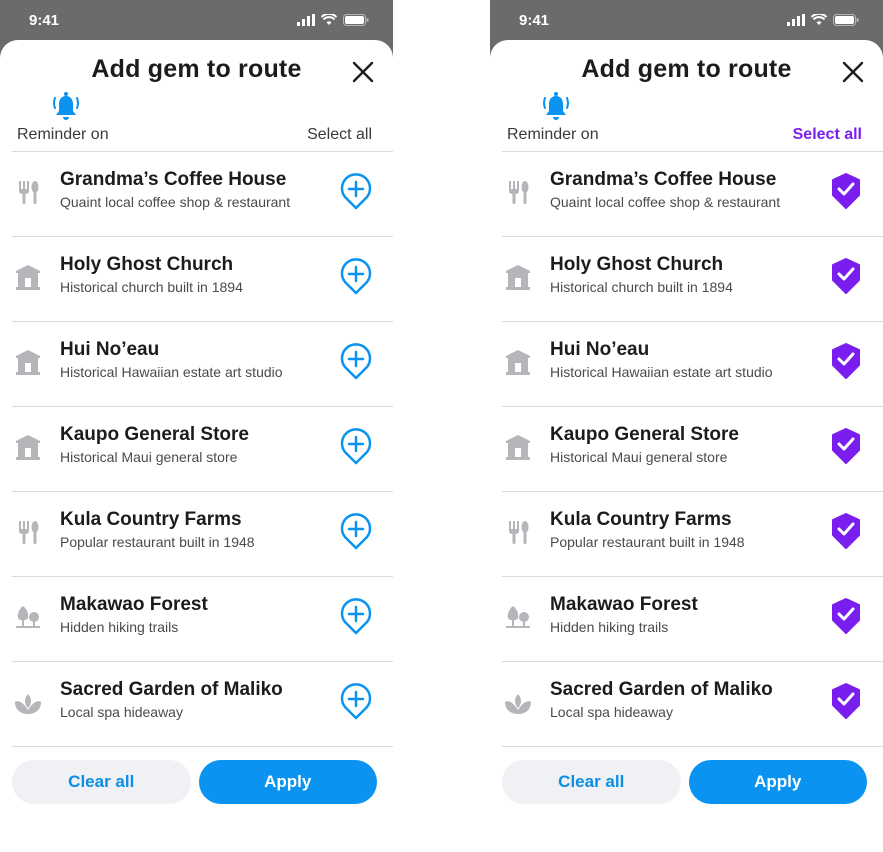  I want to click on battery-icon, so click(846, 20).